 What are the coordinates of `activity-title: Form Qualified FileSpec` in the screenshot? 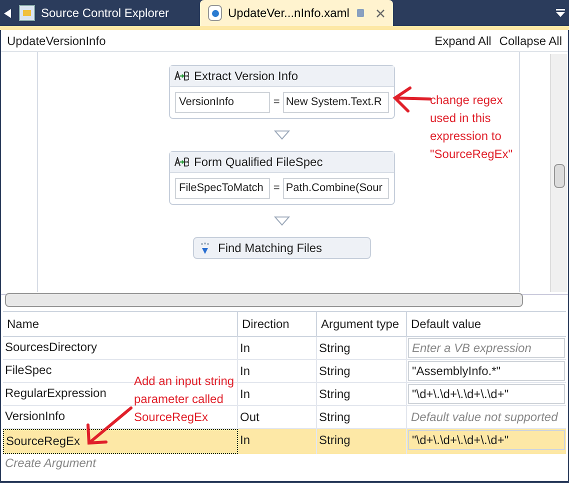 It's located at (258, 162).